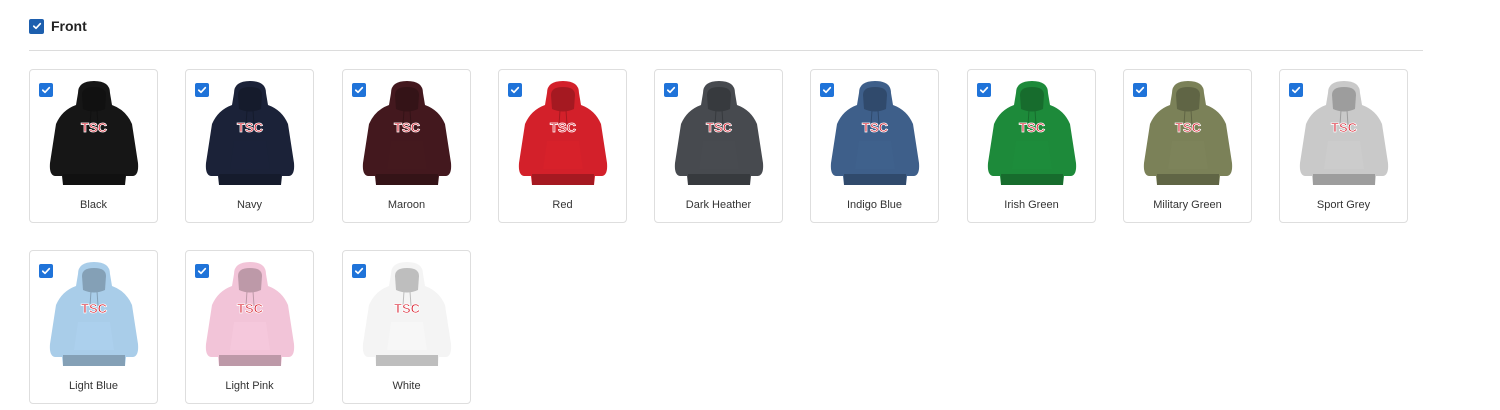  Describe the element at coordinates (406, 386) in the screenshot. I see `variant-label: White` at that location.